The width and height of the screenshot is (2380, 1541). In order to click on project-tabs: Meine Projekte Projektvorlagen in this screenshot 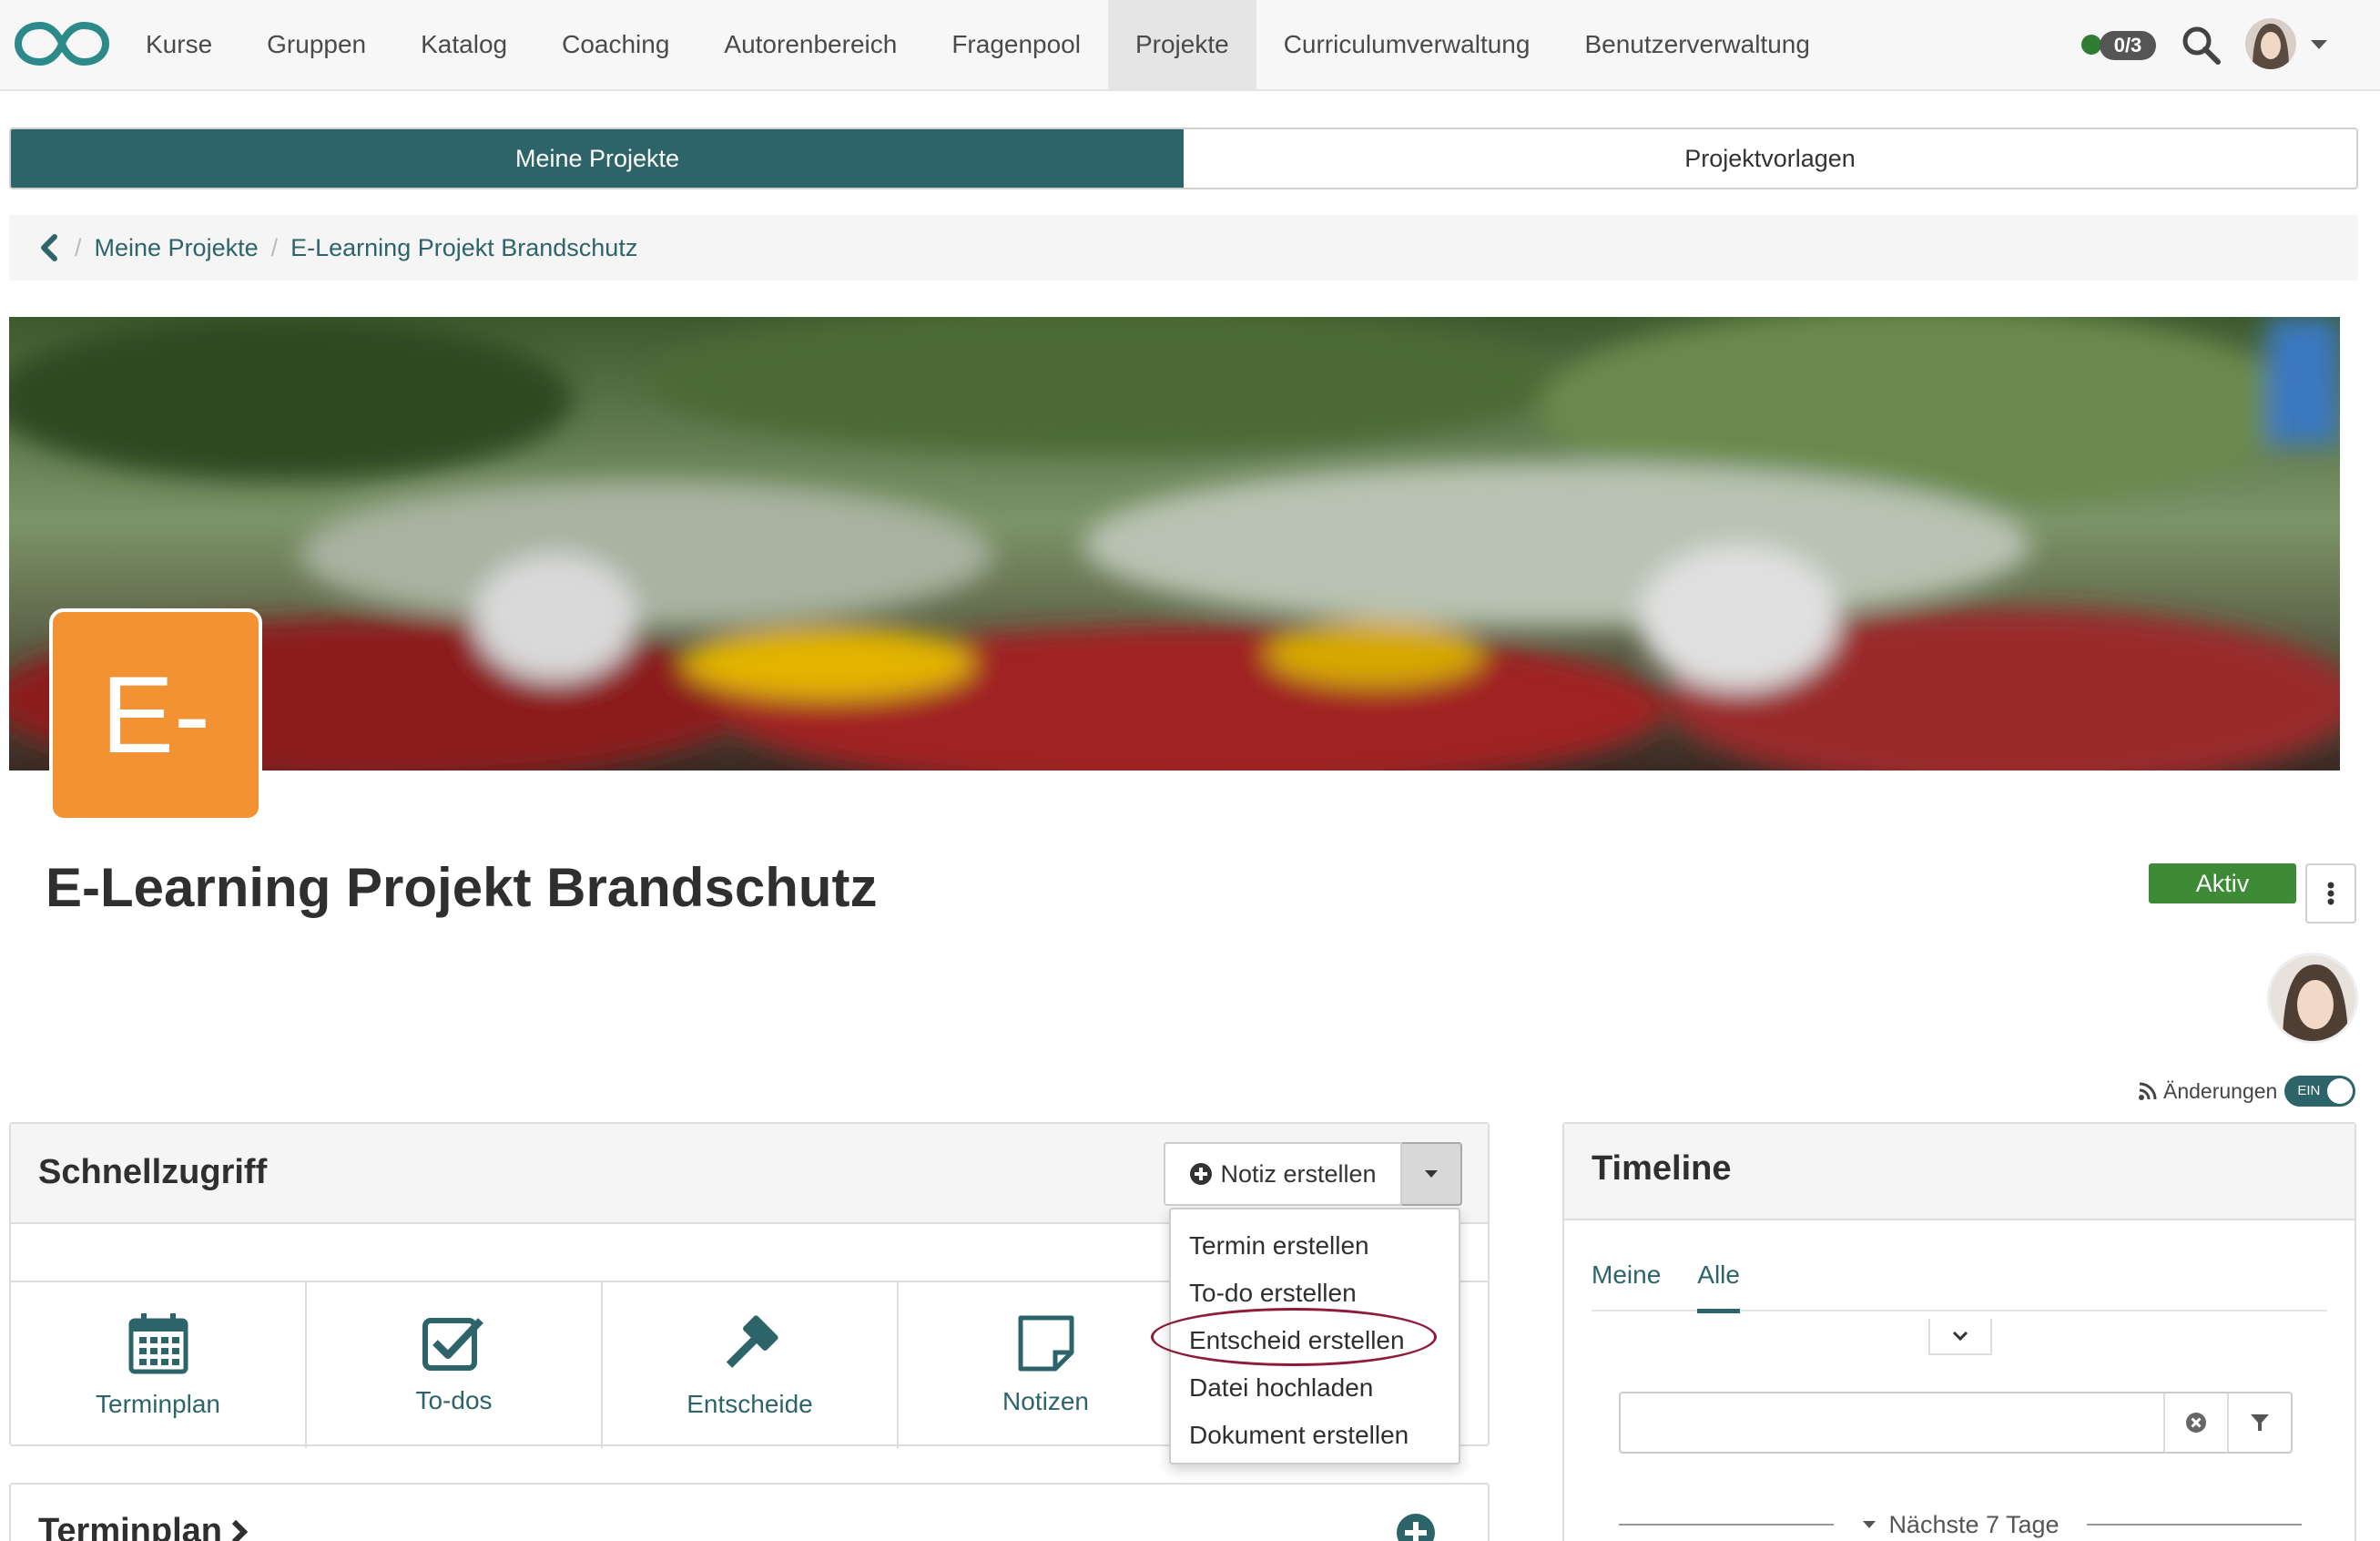, I will do `click(1184, 158)`.